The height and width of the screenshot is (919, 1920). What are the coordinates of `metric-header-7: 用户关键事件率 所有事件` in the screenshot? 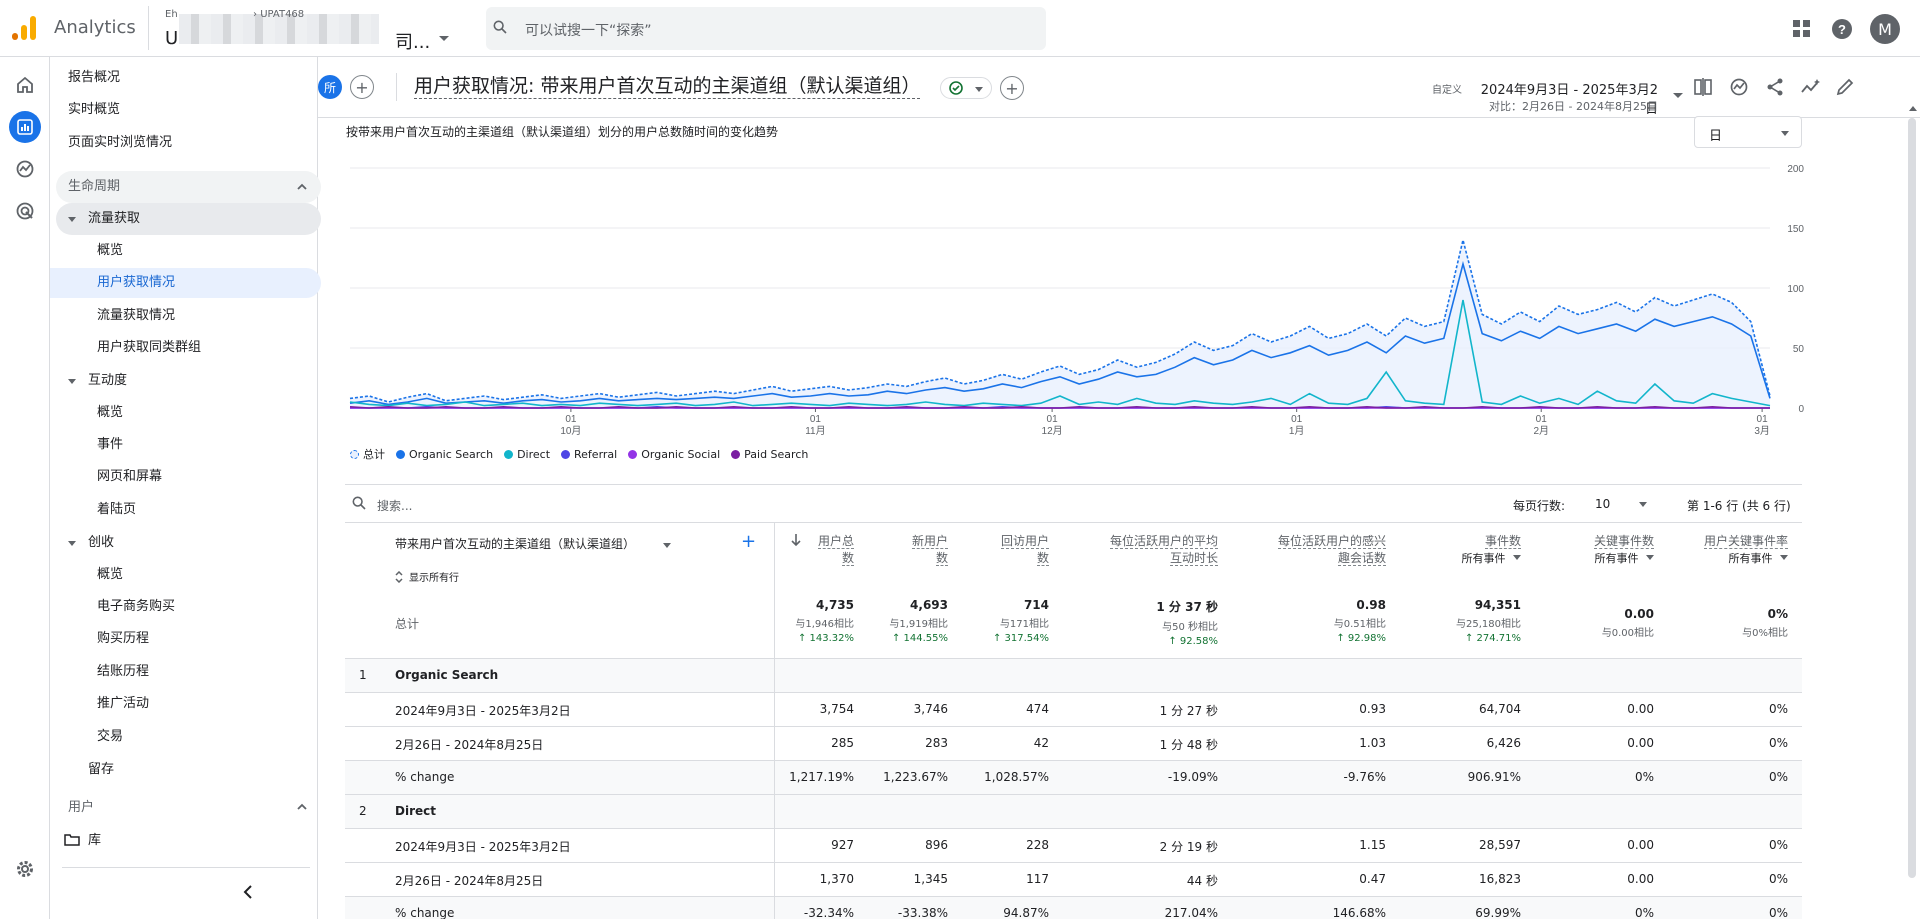 It's located at (1708, 550).